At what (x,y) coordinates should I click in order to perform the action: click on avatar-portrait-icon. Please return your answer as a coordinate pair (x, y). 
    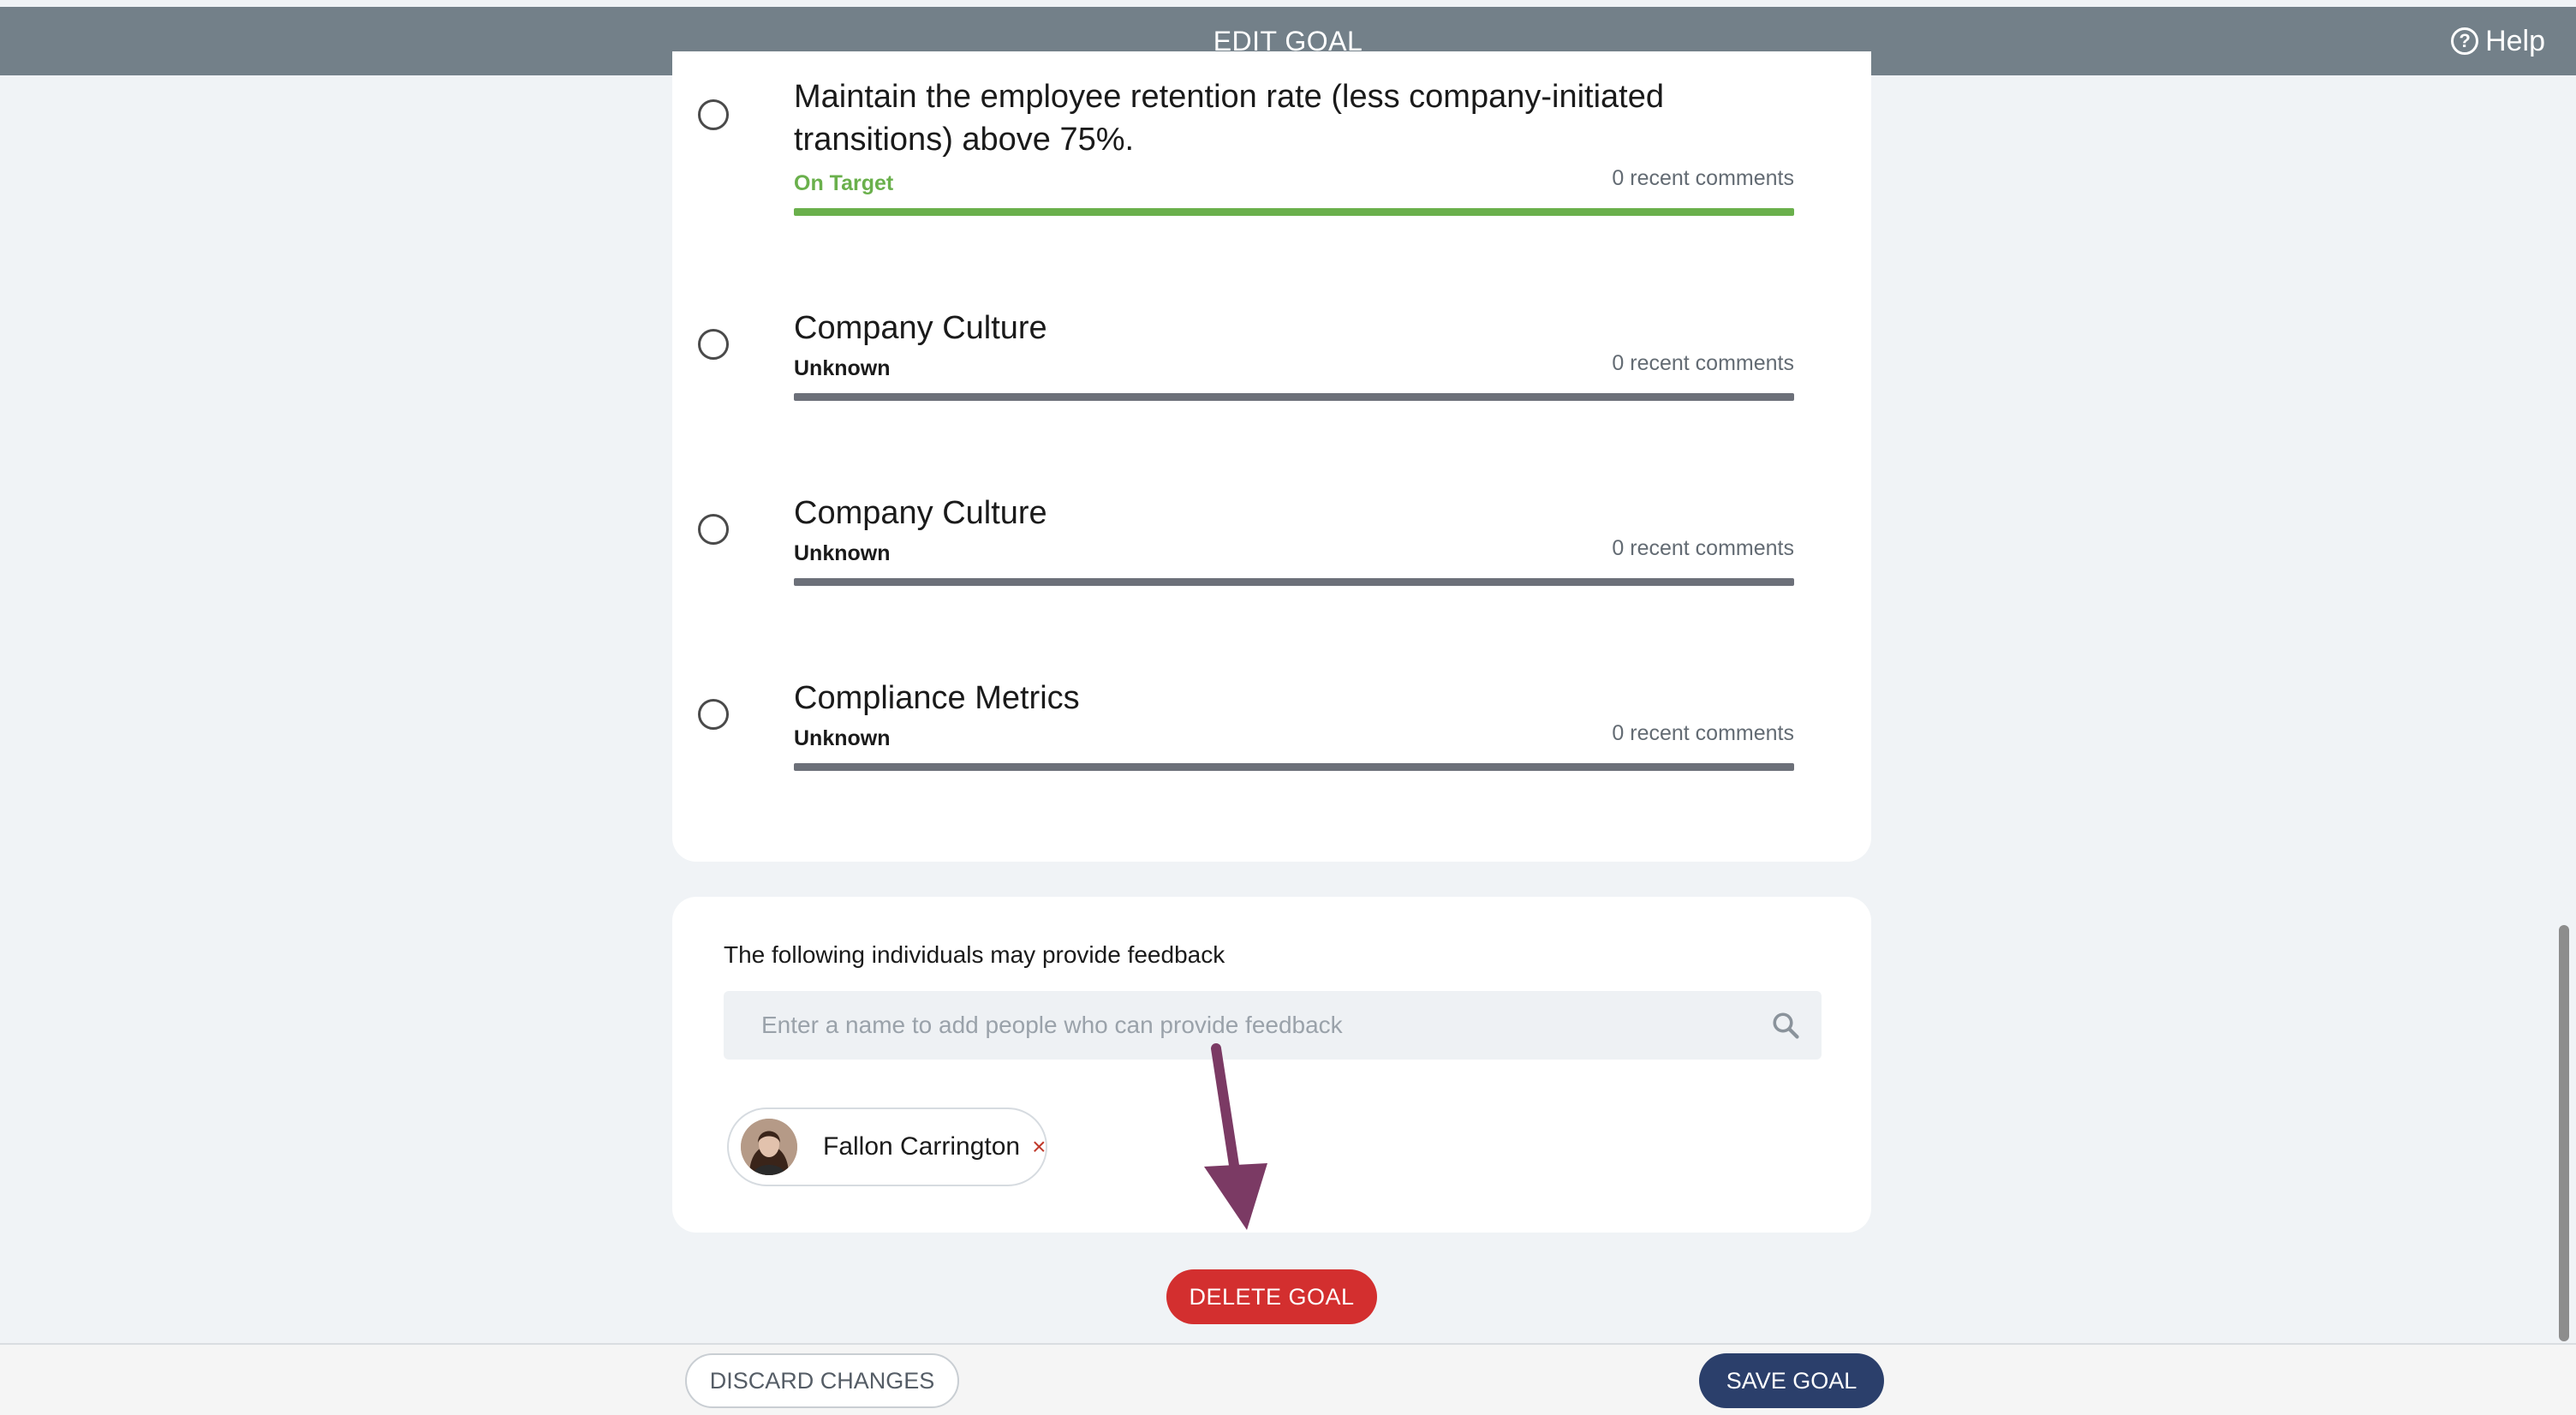
    Looking at the image, I should click on (769, 1147).